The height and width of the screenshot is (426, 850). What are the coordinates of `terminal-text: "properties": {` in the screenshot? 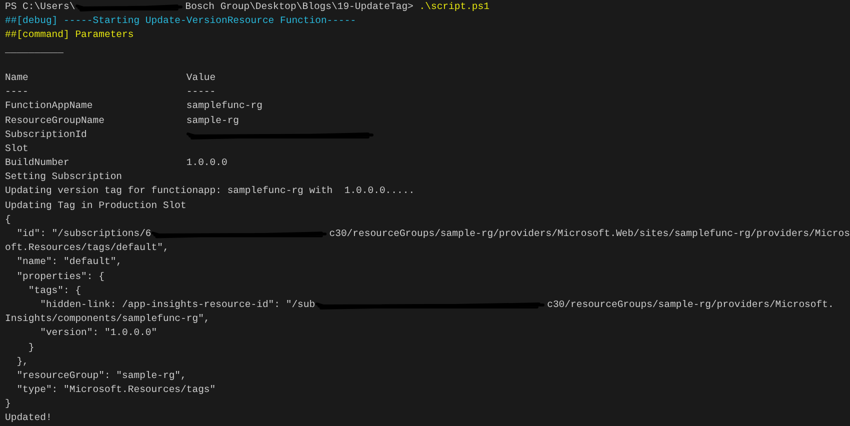 It's located at (60, 277).